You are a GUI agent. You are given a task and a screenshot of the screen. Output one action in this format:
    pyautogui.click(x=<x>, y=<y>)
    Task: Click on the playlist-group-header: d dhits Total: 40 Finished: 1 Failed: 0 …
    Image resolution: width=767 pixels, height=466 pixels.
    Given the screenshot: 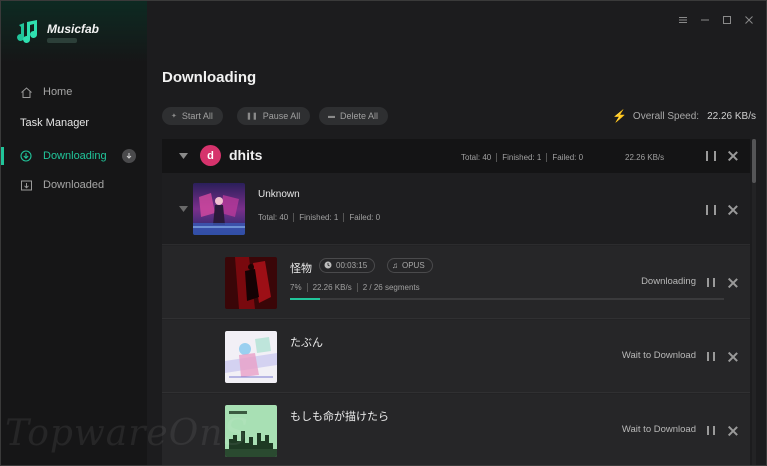 What is the action you would take?
    pyautogui.click(x=456, y=156)
    